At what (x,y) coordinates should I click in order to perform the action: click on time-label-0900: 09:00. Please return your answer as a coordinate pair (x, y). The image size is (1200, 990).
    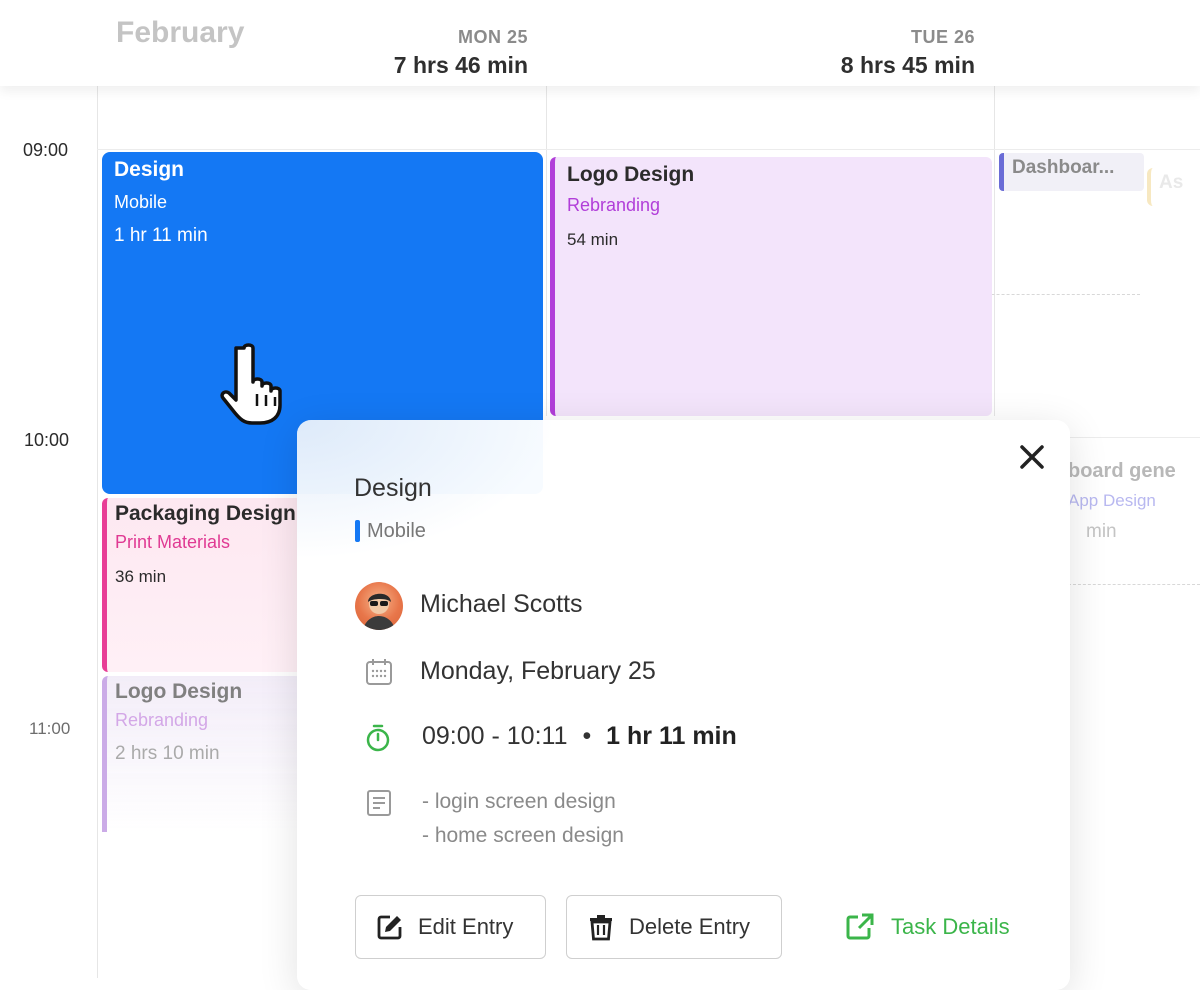
    Looking at the image, I should click on (46, 150).